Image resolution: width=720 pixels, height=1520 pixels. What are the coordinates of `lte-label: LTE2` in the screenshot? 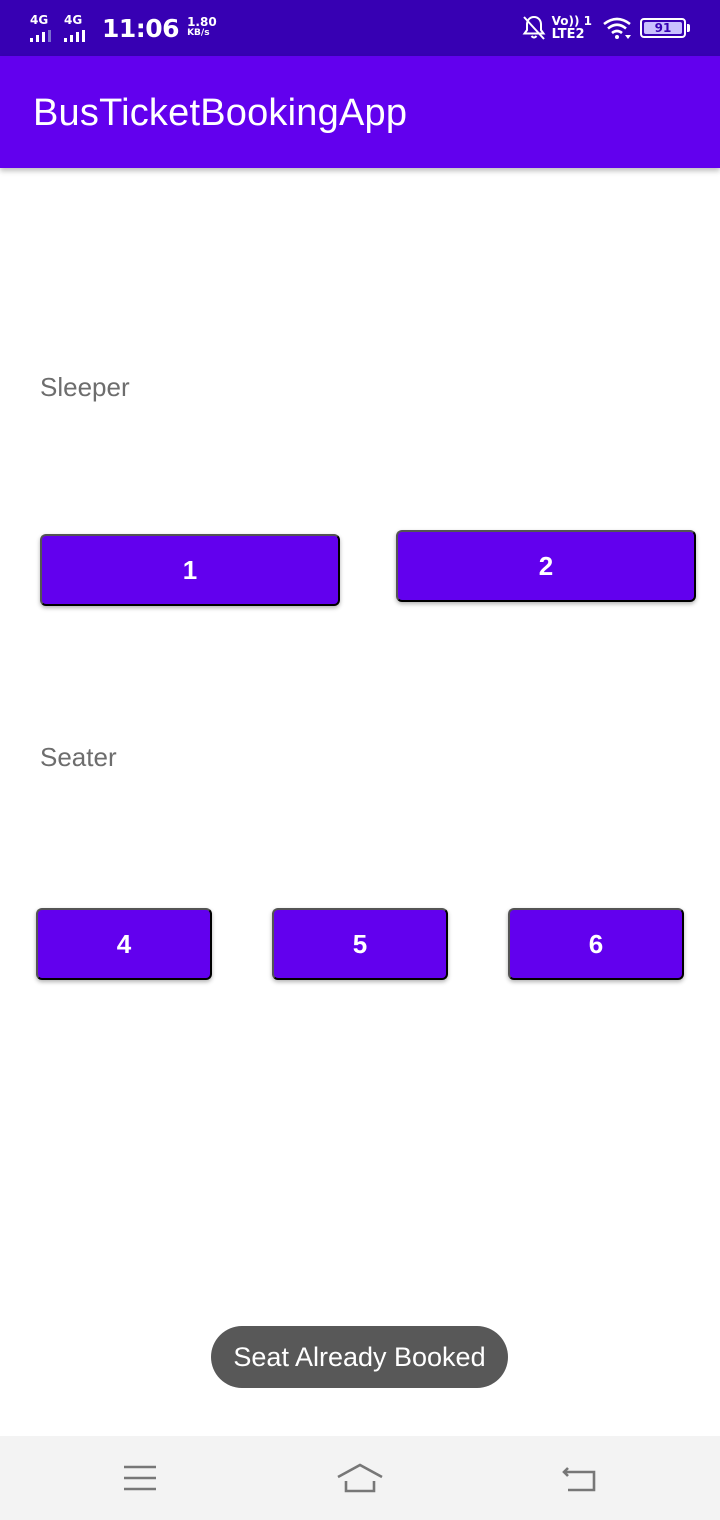 It's located at (568, 34).